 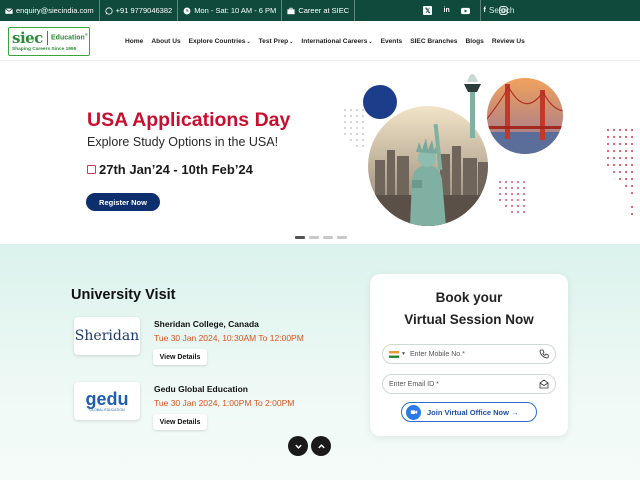 I want to click on email-text: enquiry@siecindia.com, so click(x=55, y=10).